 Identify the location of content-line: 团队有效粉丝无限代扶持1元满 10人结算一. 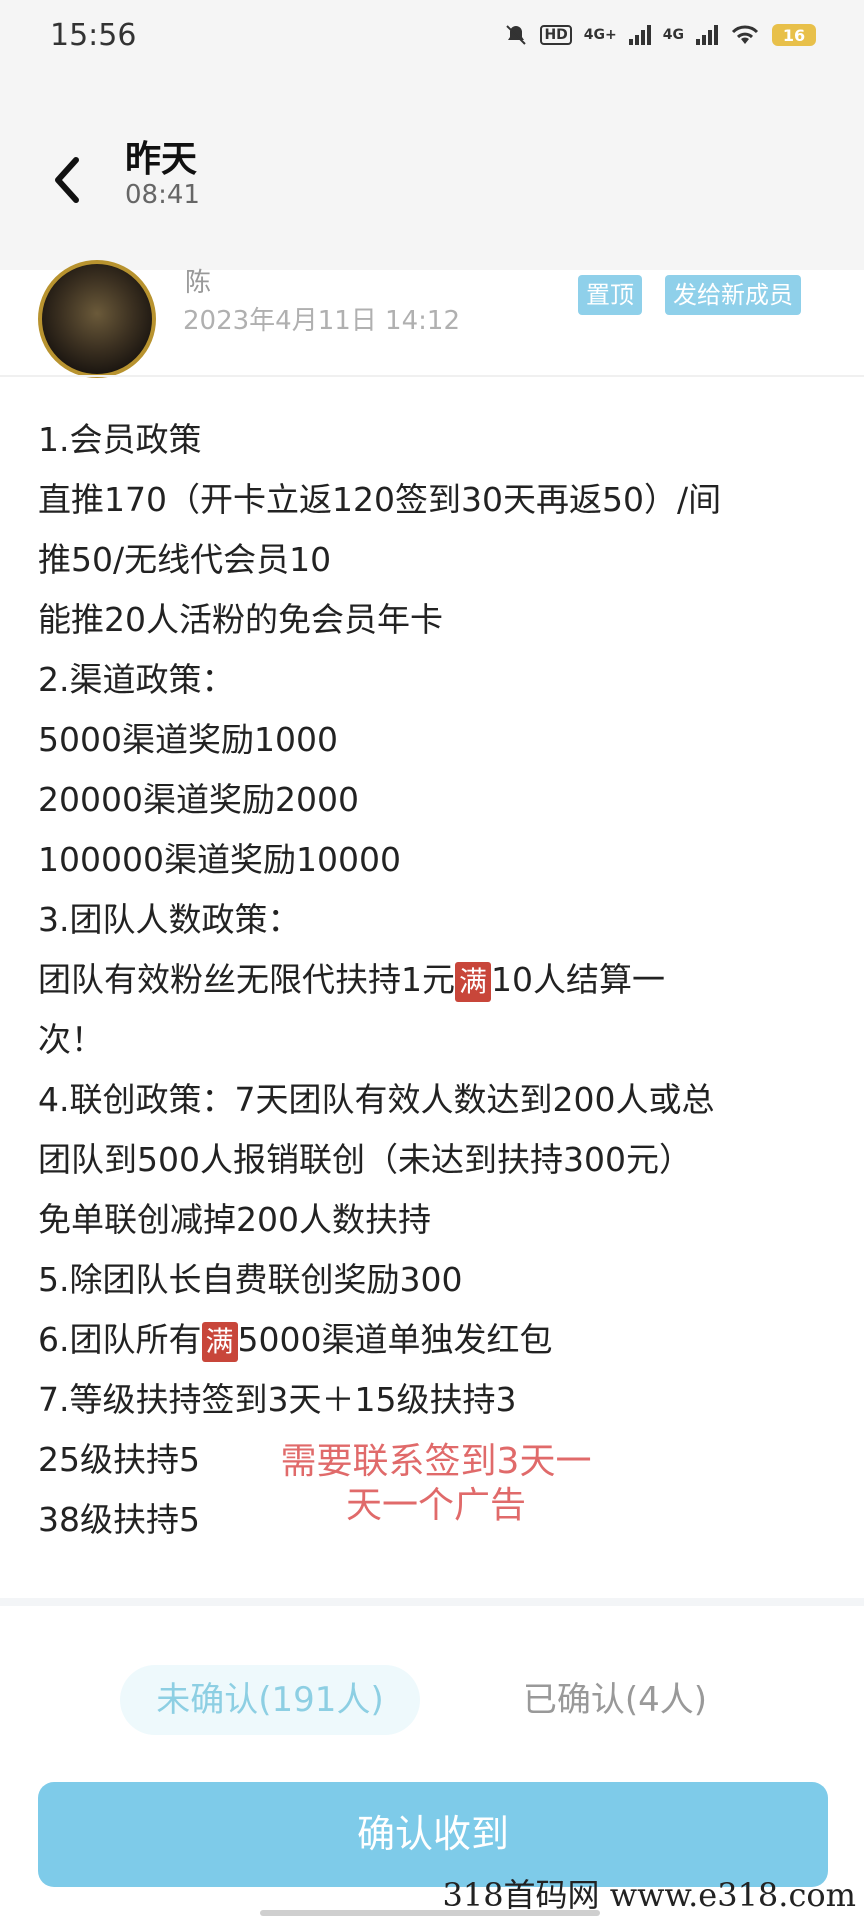
(438, 980).